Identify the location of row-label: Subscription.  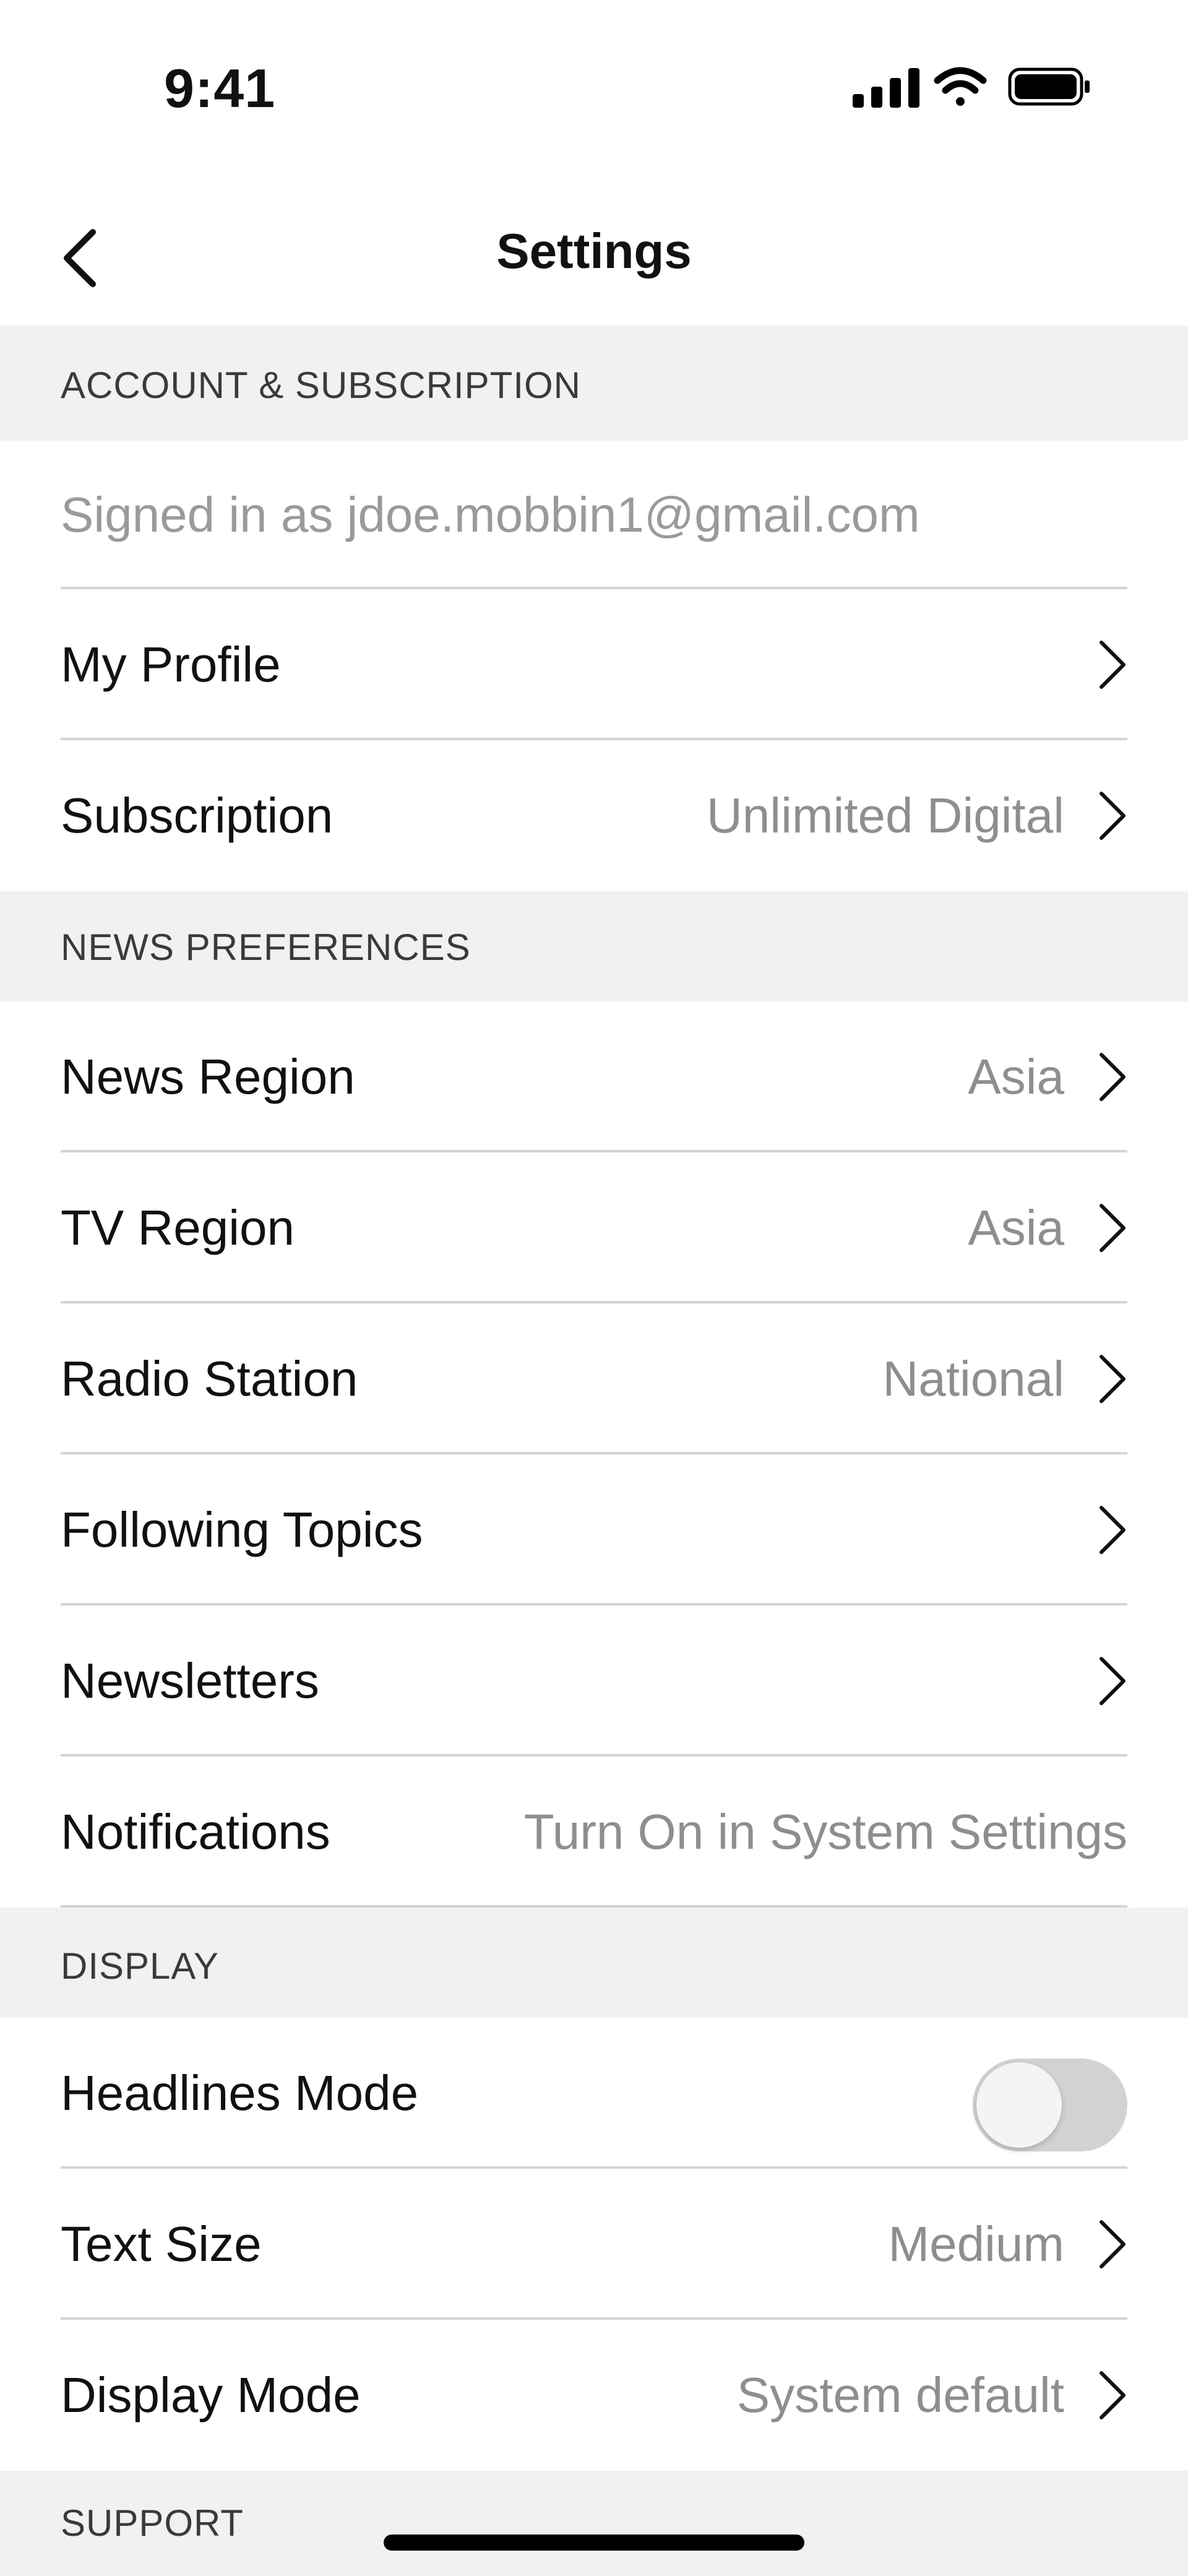
(197, 815).